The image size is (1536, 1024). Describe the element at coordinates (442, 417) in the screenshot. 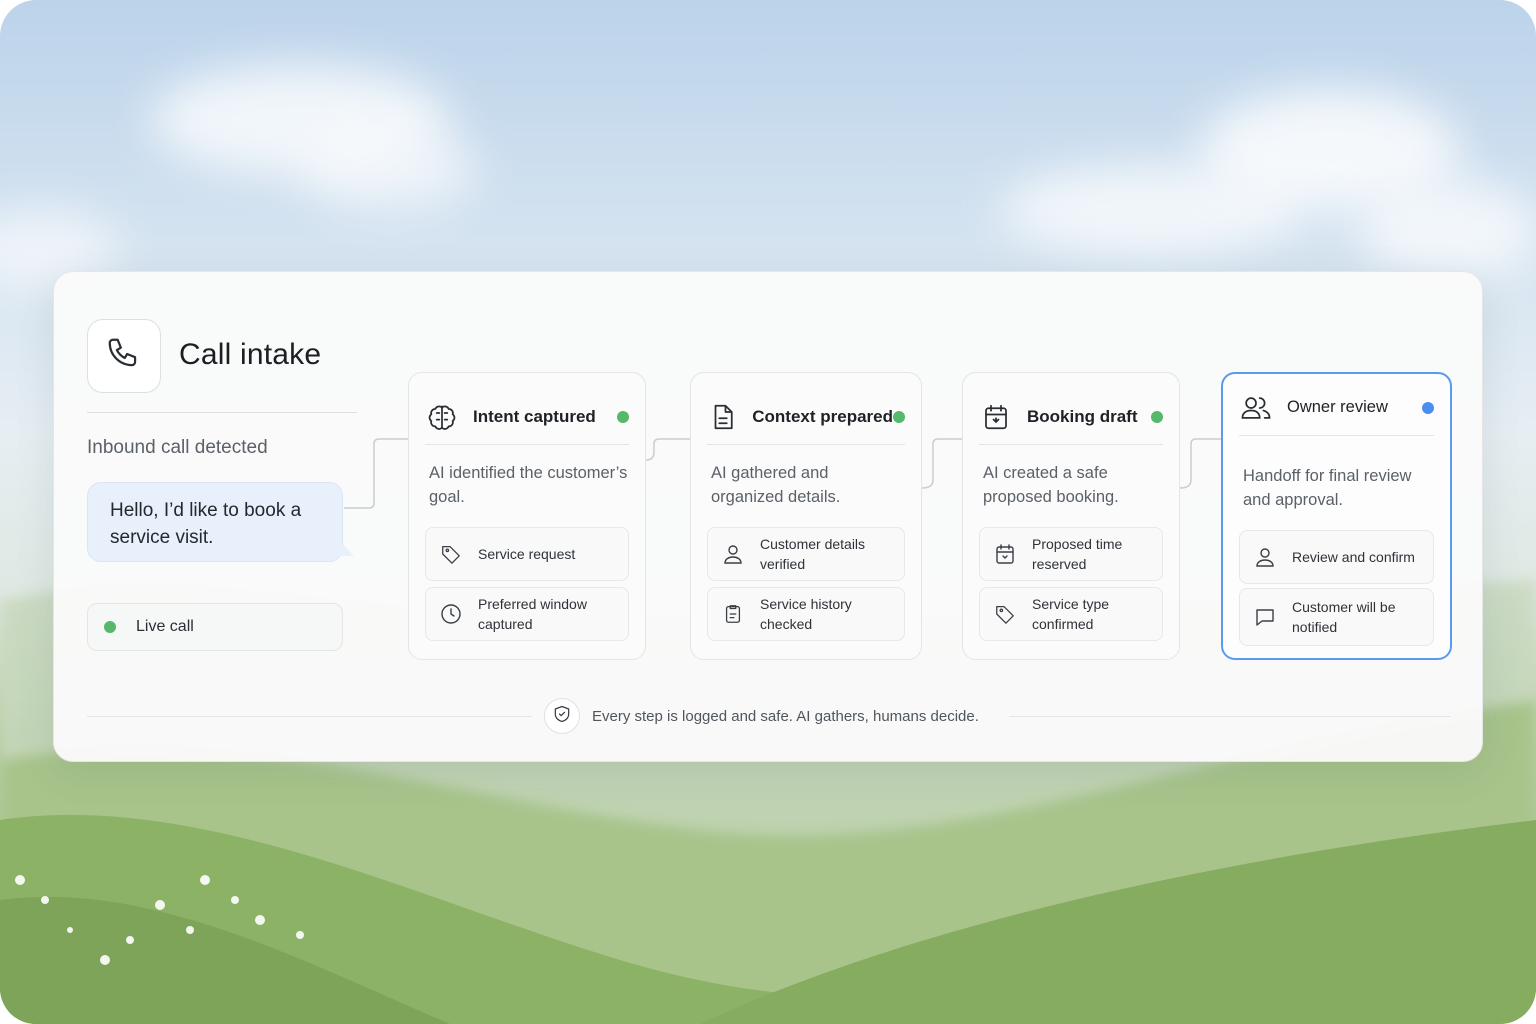

I see `brain-icon` at that location.